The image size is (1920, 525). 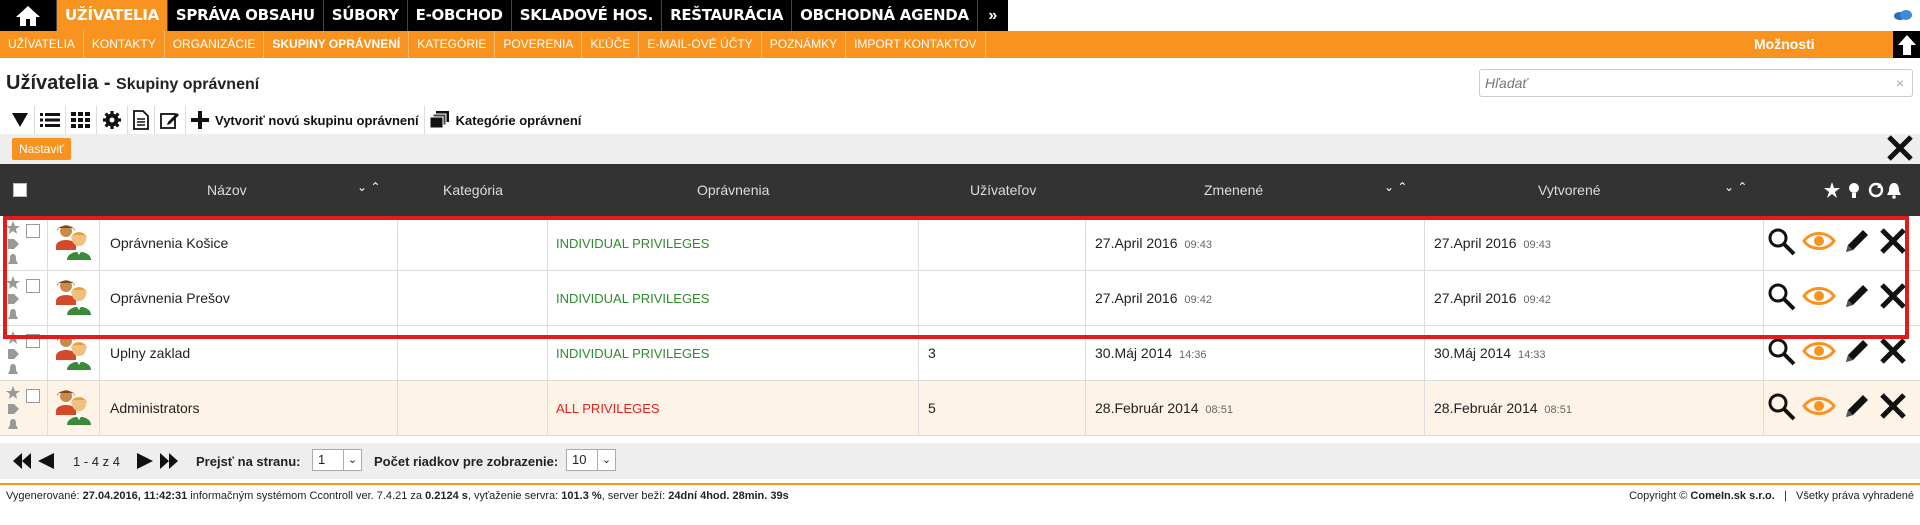 I want to click on options-menu: Možnosti, so click(x=1784, y=44).